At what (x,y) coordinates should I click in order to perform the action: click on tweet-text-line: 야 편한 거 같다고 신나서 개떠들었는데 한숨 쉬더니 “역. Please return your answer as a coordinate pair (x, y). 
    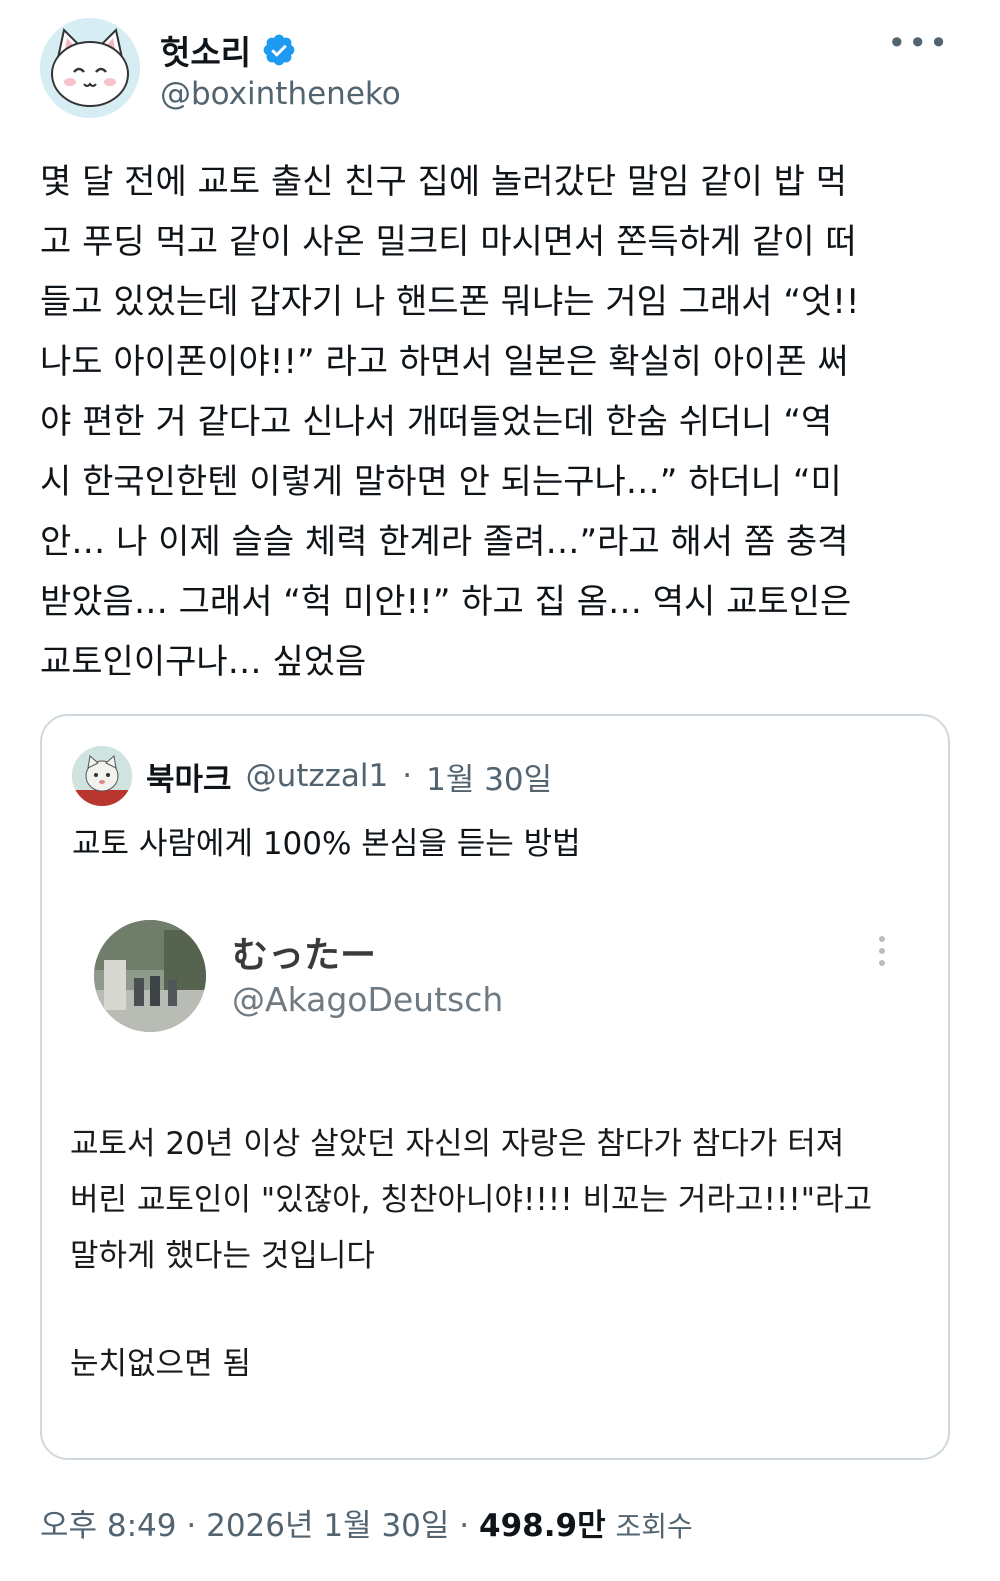
    Looking at the image, I should click on (436, 422).